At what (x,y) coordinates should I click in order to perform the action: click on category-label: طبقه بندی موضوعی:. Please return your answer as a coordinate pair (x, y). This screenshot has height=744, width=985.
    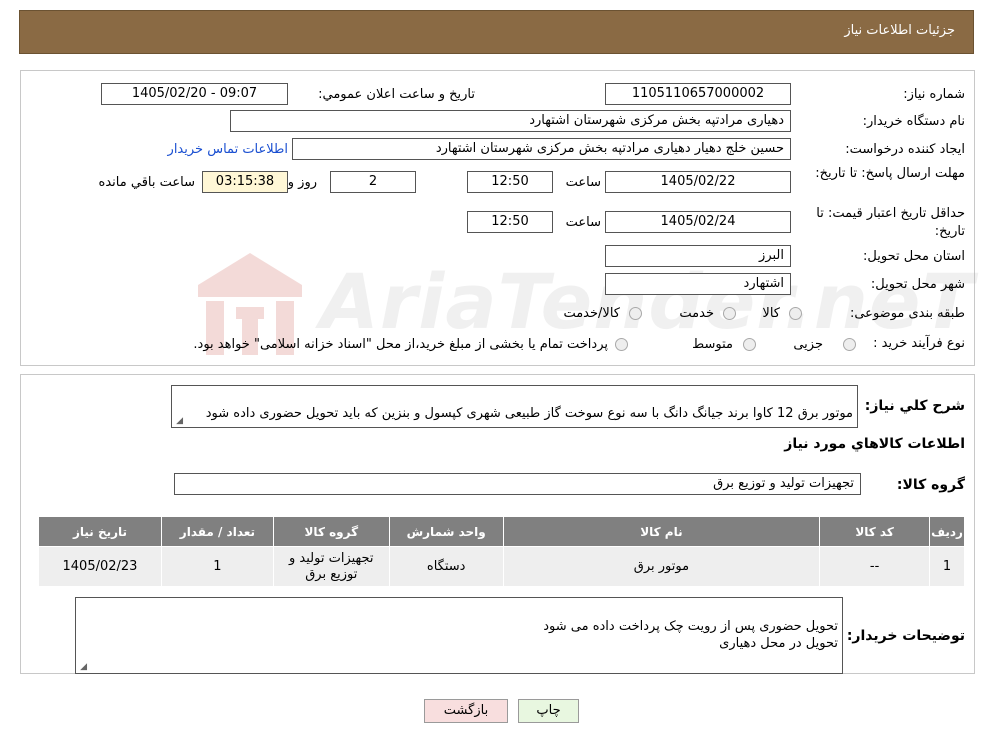
    Looking at the image, I should click on (907, 313).